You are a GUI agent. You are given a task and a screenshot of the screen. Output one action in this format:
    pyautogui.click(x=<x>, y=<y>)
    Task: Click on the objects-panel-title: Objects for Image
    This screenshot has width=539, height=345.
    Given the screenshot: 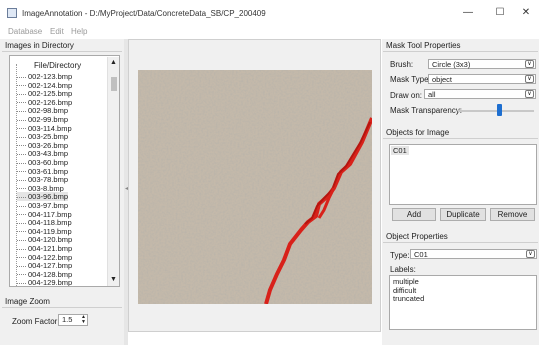 What is the action you would take?
    pyautogui.click(x=460, y=133)
    